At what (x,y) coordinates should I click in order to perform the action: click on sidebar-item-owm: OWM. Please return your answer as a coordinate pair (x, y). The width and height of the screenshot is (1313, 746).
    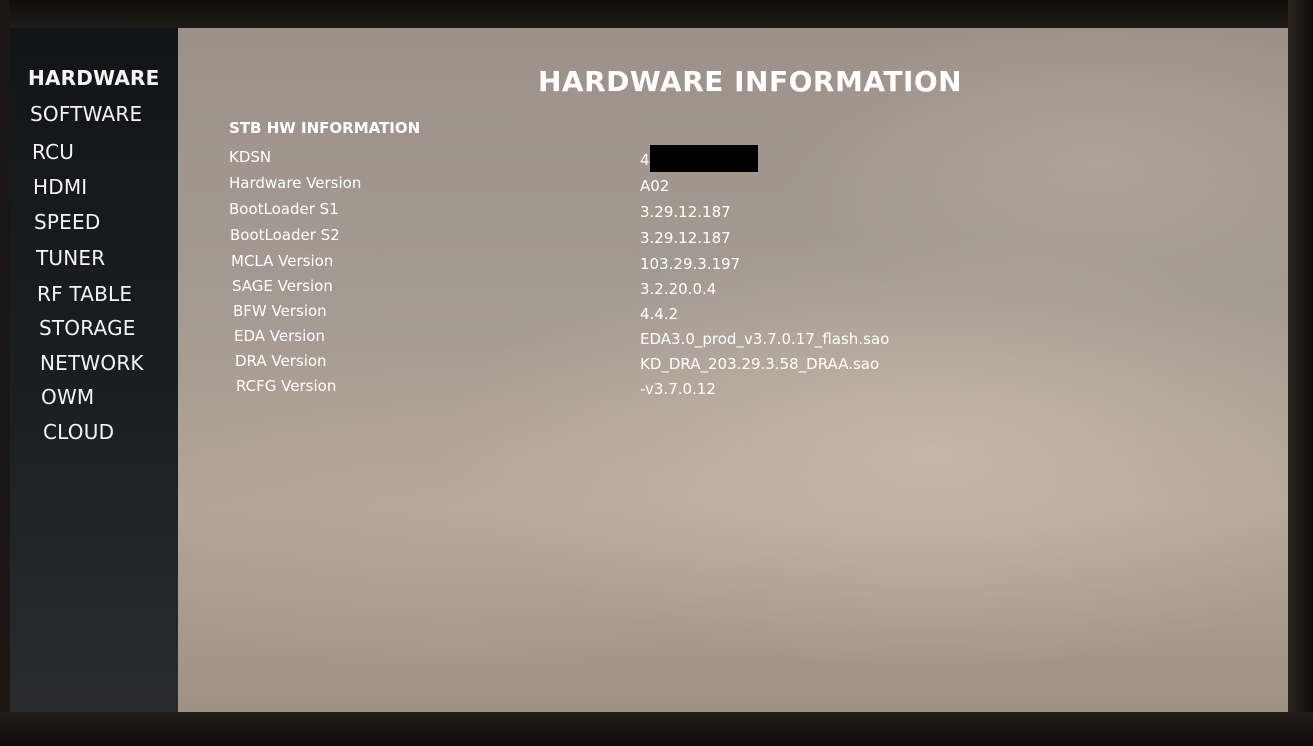
    Looking at the image, I should click on (67, 397).